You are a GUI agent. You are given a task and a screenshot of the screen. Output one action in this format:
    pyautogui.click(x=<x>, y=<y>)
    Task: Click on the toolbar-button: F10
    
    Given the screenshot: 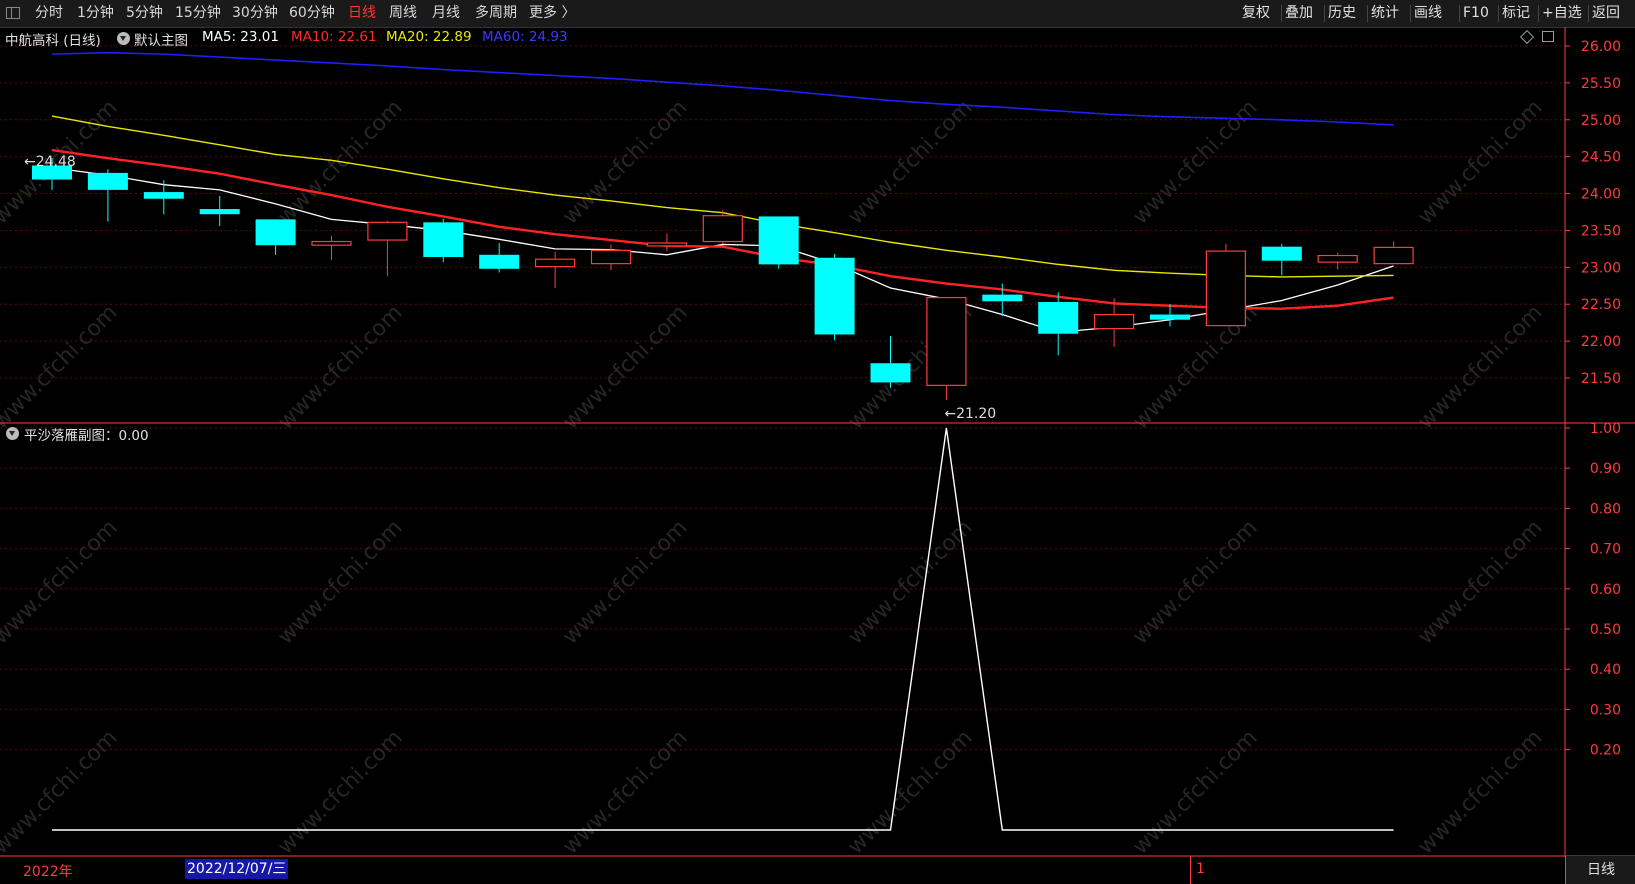 What is the action you would take?
    pyautogui.click(x=1476, y=13)
    